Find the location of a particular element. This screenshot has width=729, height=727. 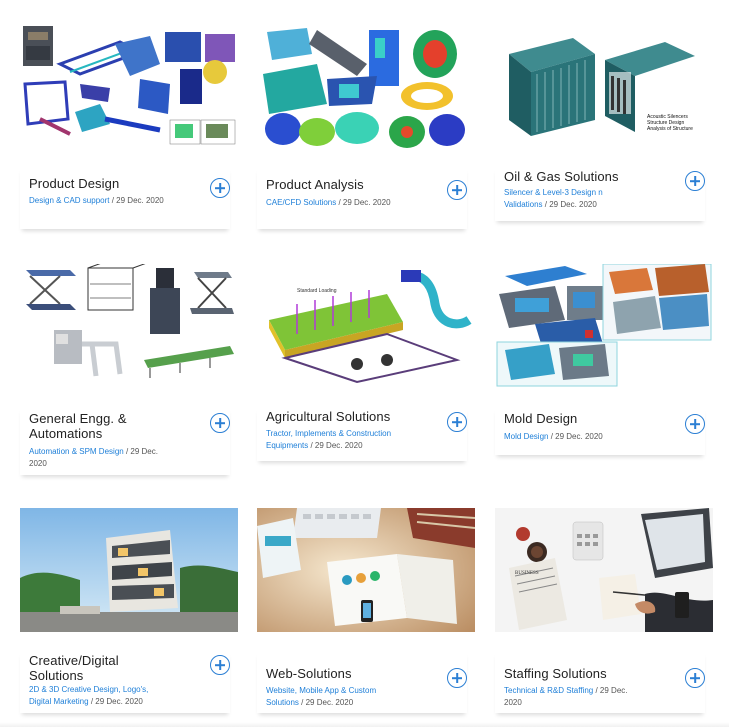

category-link: Technical & R&D Staffing is located at coordinates (548, 690).